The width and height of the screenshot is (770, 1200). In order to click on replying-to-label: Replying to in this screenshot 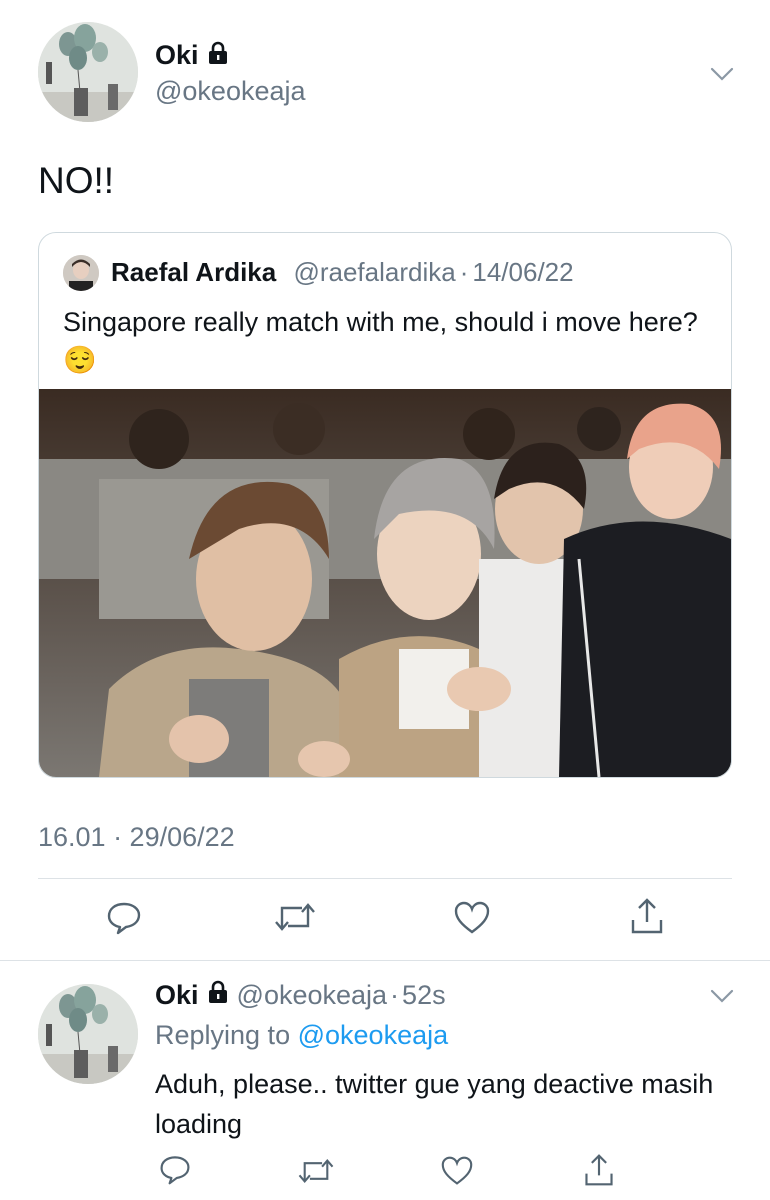, I will do `click(223, 1035)`.